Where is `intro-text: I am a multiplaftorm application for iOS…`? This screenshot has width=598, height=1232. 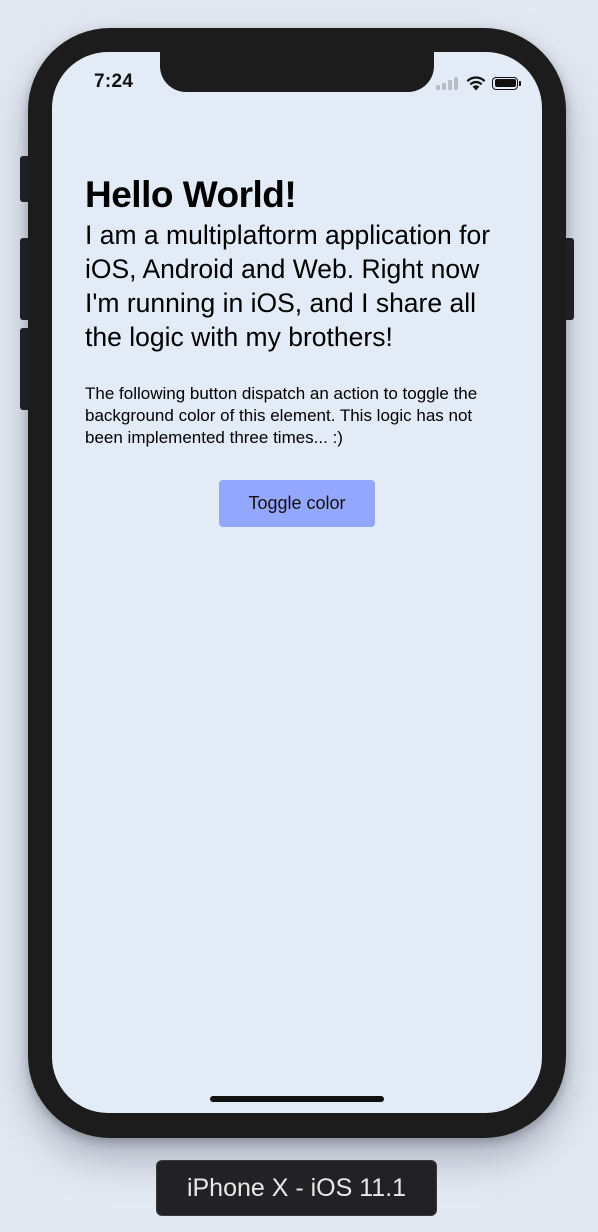 intro-text: I am a multiplaftorm application for iOS… is located at coordinates (288, 286).